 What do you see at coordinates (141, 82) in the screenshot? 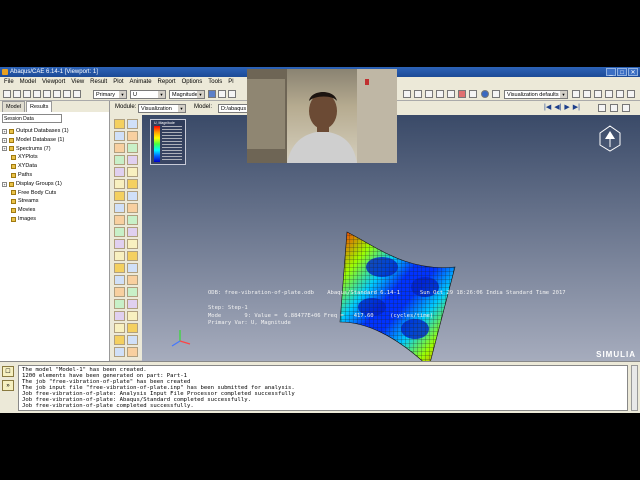
I see `menu-animate: Animate` at bounding box center [141, 82].